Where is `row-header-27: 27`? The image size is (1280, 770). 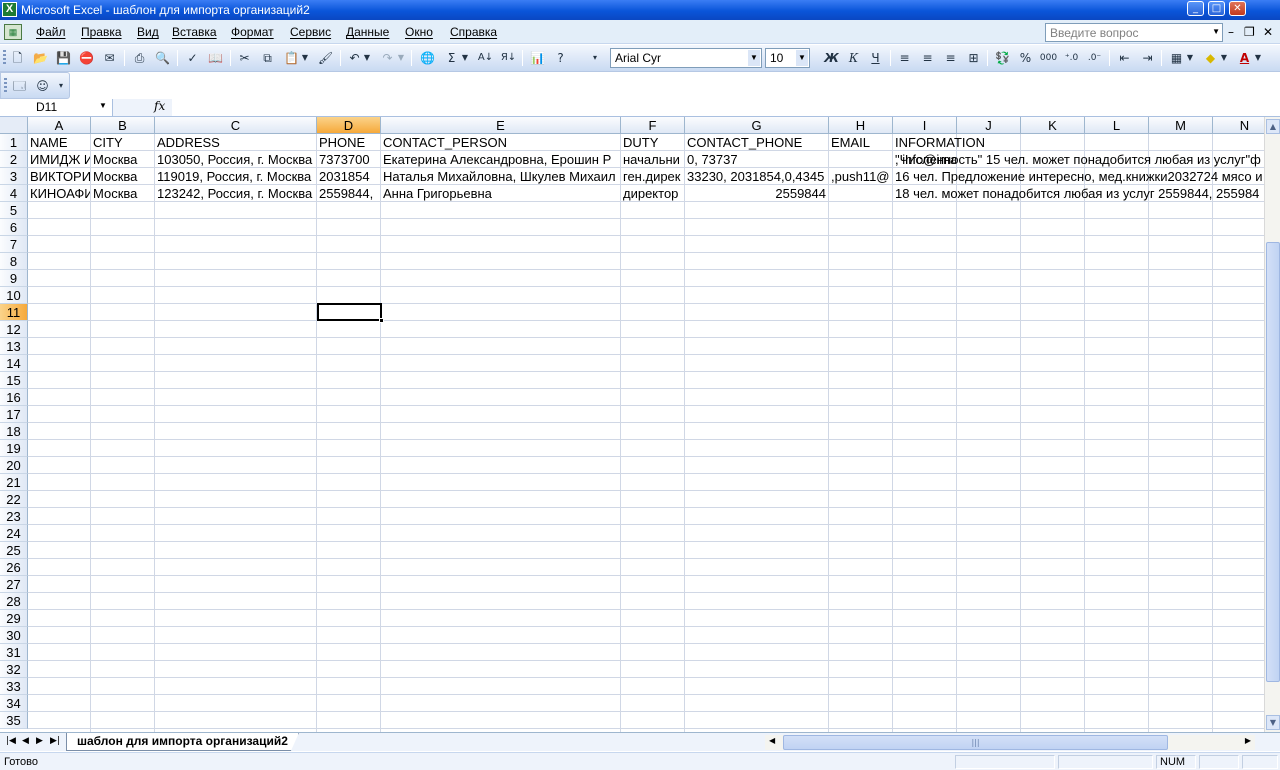 row-header-27: 27 is located at coordinates (14, 584).